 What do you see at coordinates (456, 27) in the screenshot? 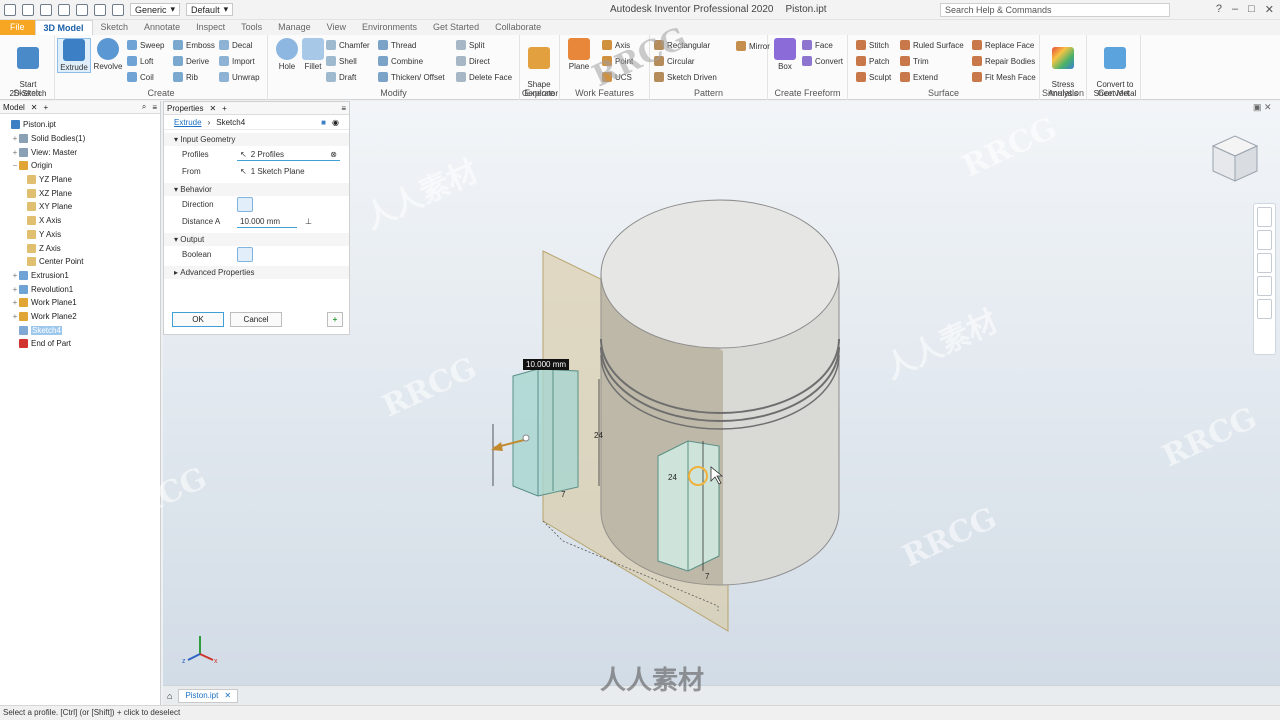
I see `tab-get-started: Get Started` at bounding box center [456, 27].